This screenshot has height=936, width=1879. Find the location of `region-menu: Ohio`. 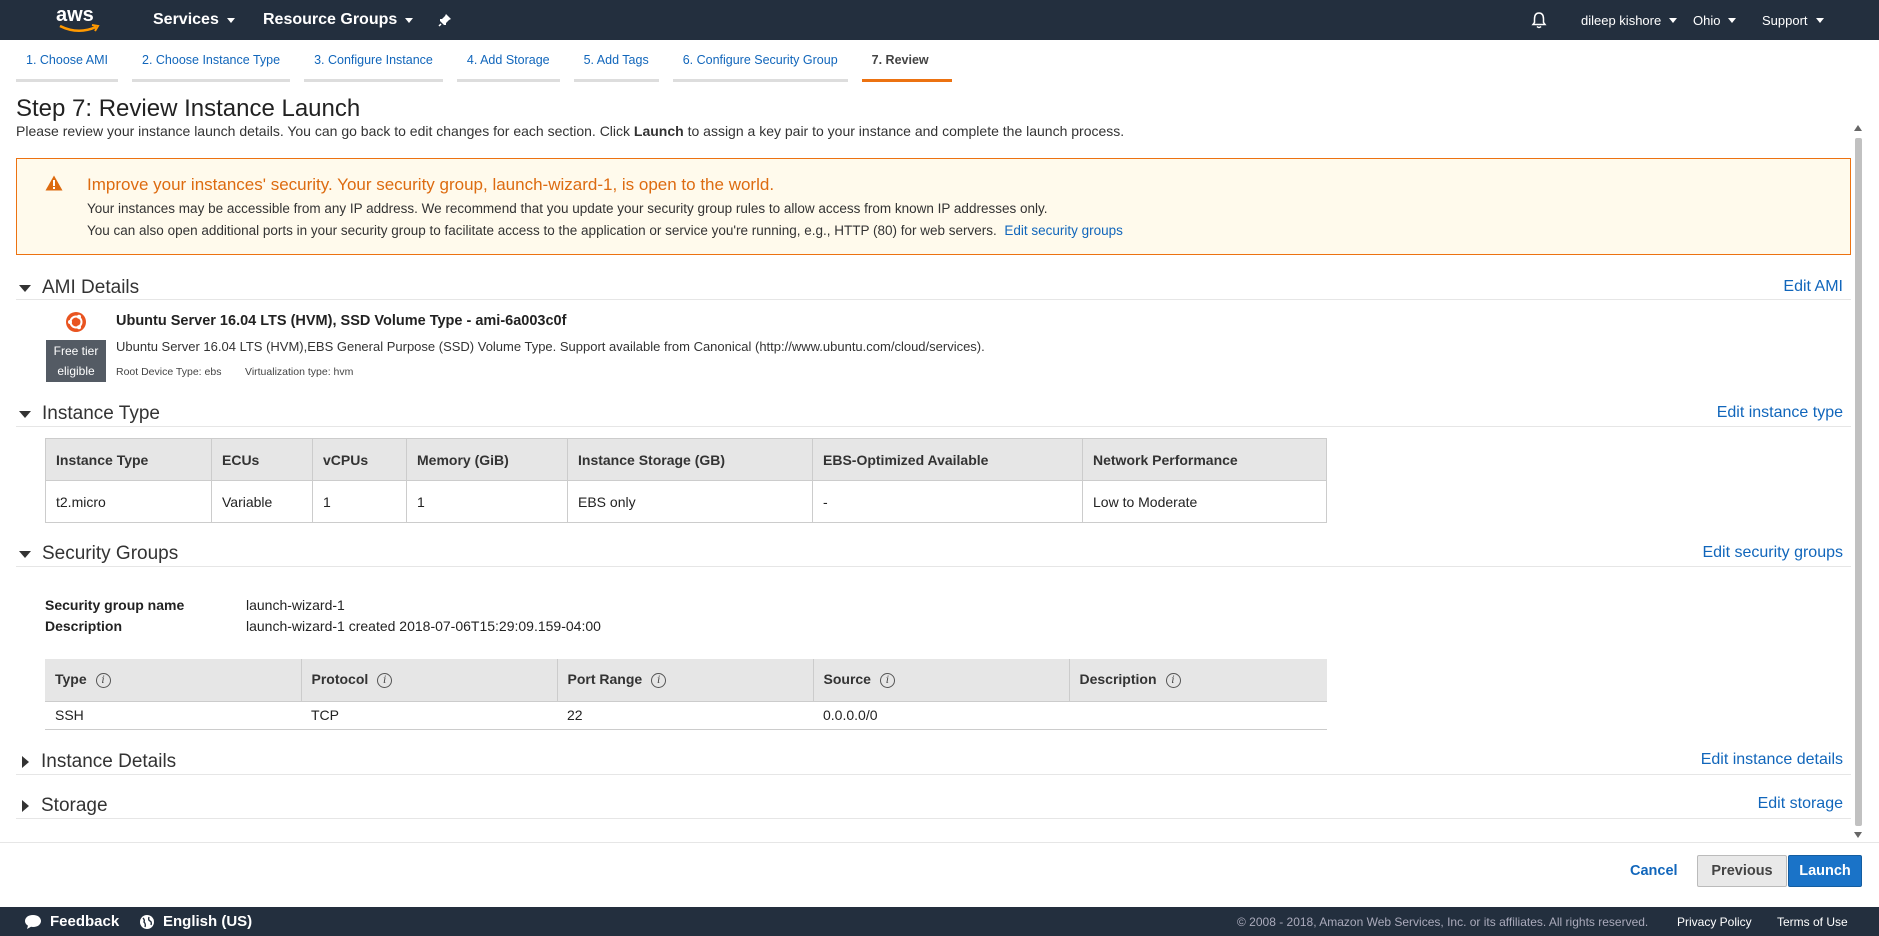

region-menu: Ohio is located at coordinates (1715, 20).